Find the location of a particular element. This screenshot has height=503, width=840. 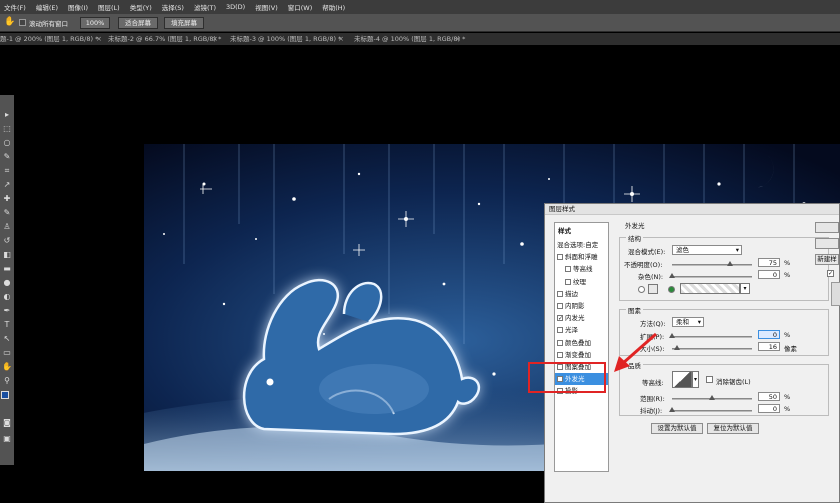

menu-file: 文件(F) is located at coordinates (15, 7).